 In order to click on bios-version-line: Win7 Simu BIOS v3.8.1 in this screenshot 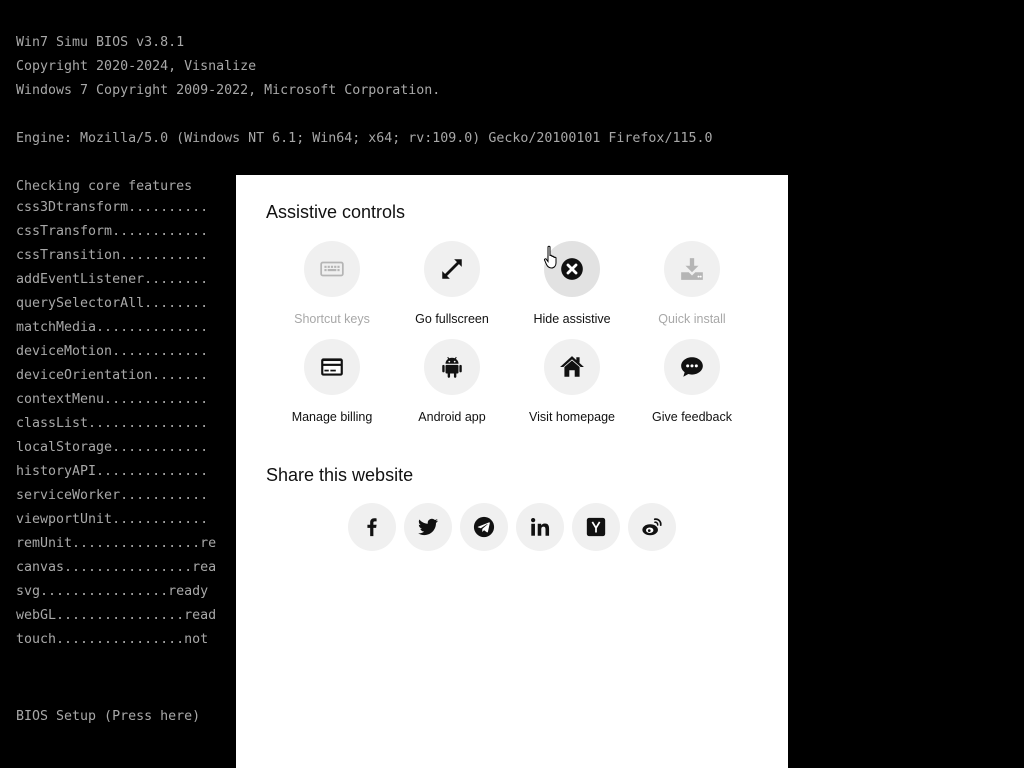, I will do `click(100, 42)`.